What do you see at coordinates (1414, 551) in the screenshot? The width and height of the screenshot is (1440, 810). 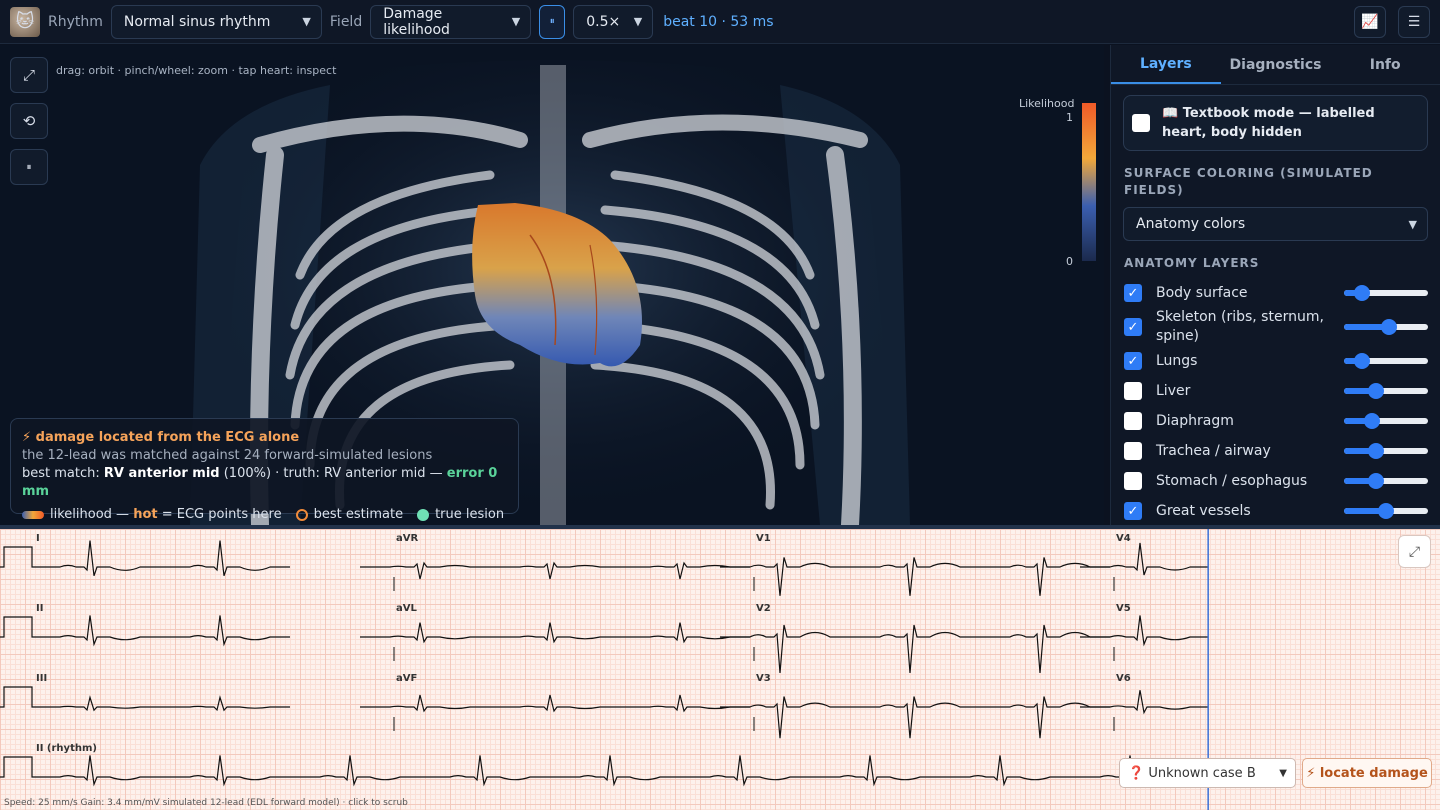 I see `ecg-expand-button: ⤢` at bounding box center [1414, 551].